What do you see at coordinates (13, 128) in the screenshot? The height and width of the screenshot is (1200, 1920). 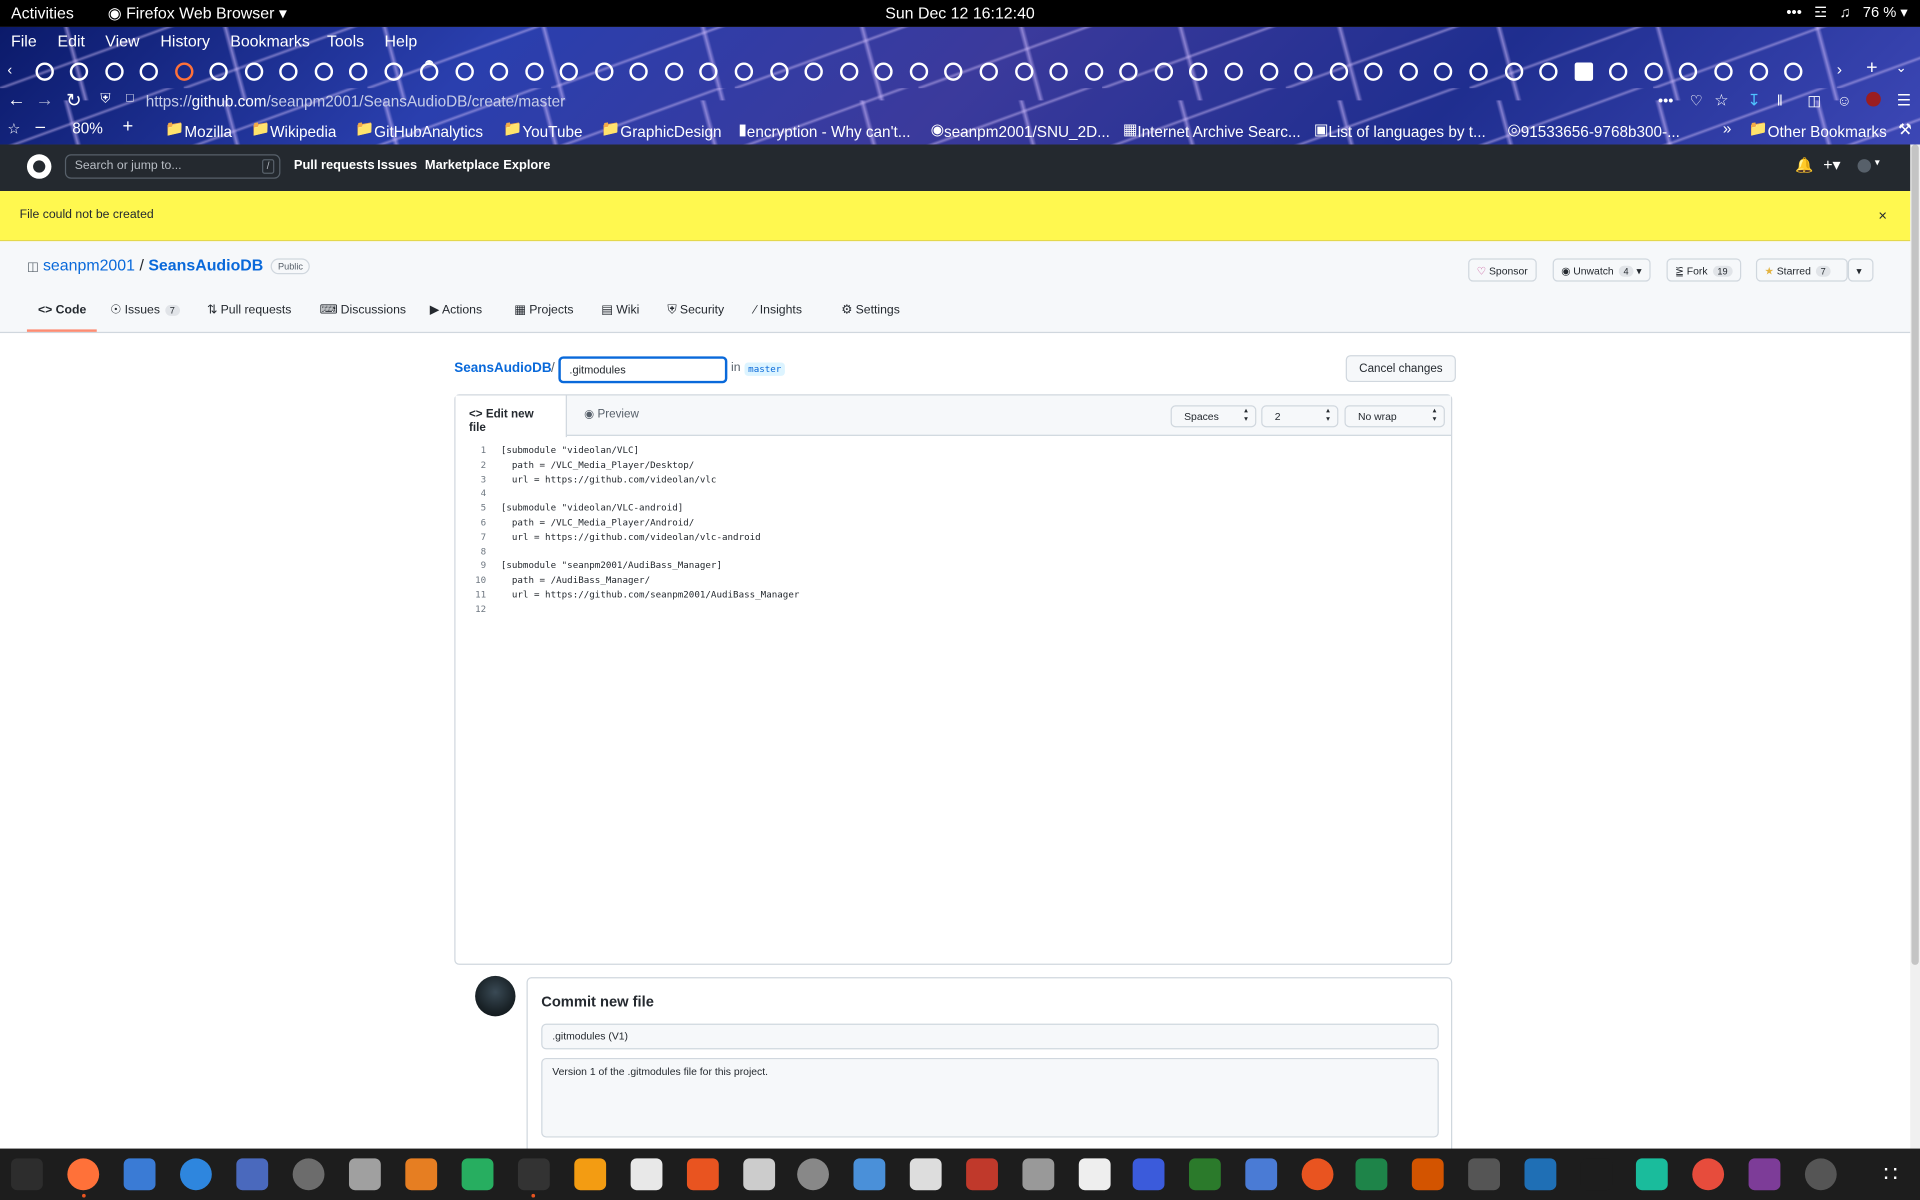 I see `bookmark-star-icon: ☆` at bounding box center [13, 128].